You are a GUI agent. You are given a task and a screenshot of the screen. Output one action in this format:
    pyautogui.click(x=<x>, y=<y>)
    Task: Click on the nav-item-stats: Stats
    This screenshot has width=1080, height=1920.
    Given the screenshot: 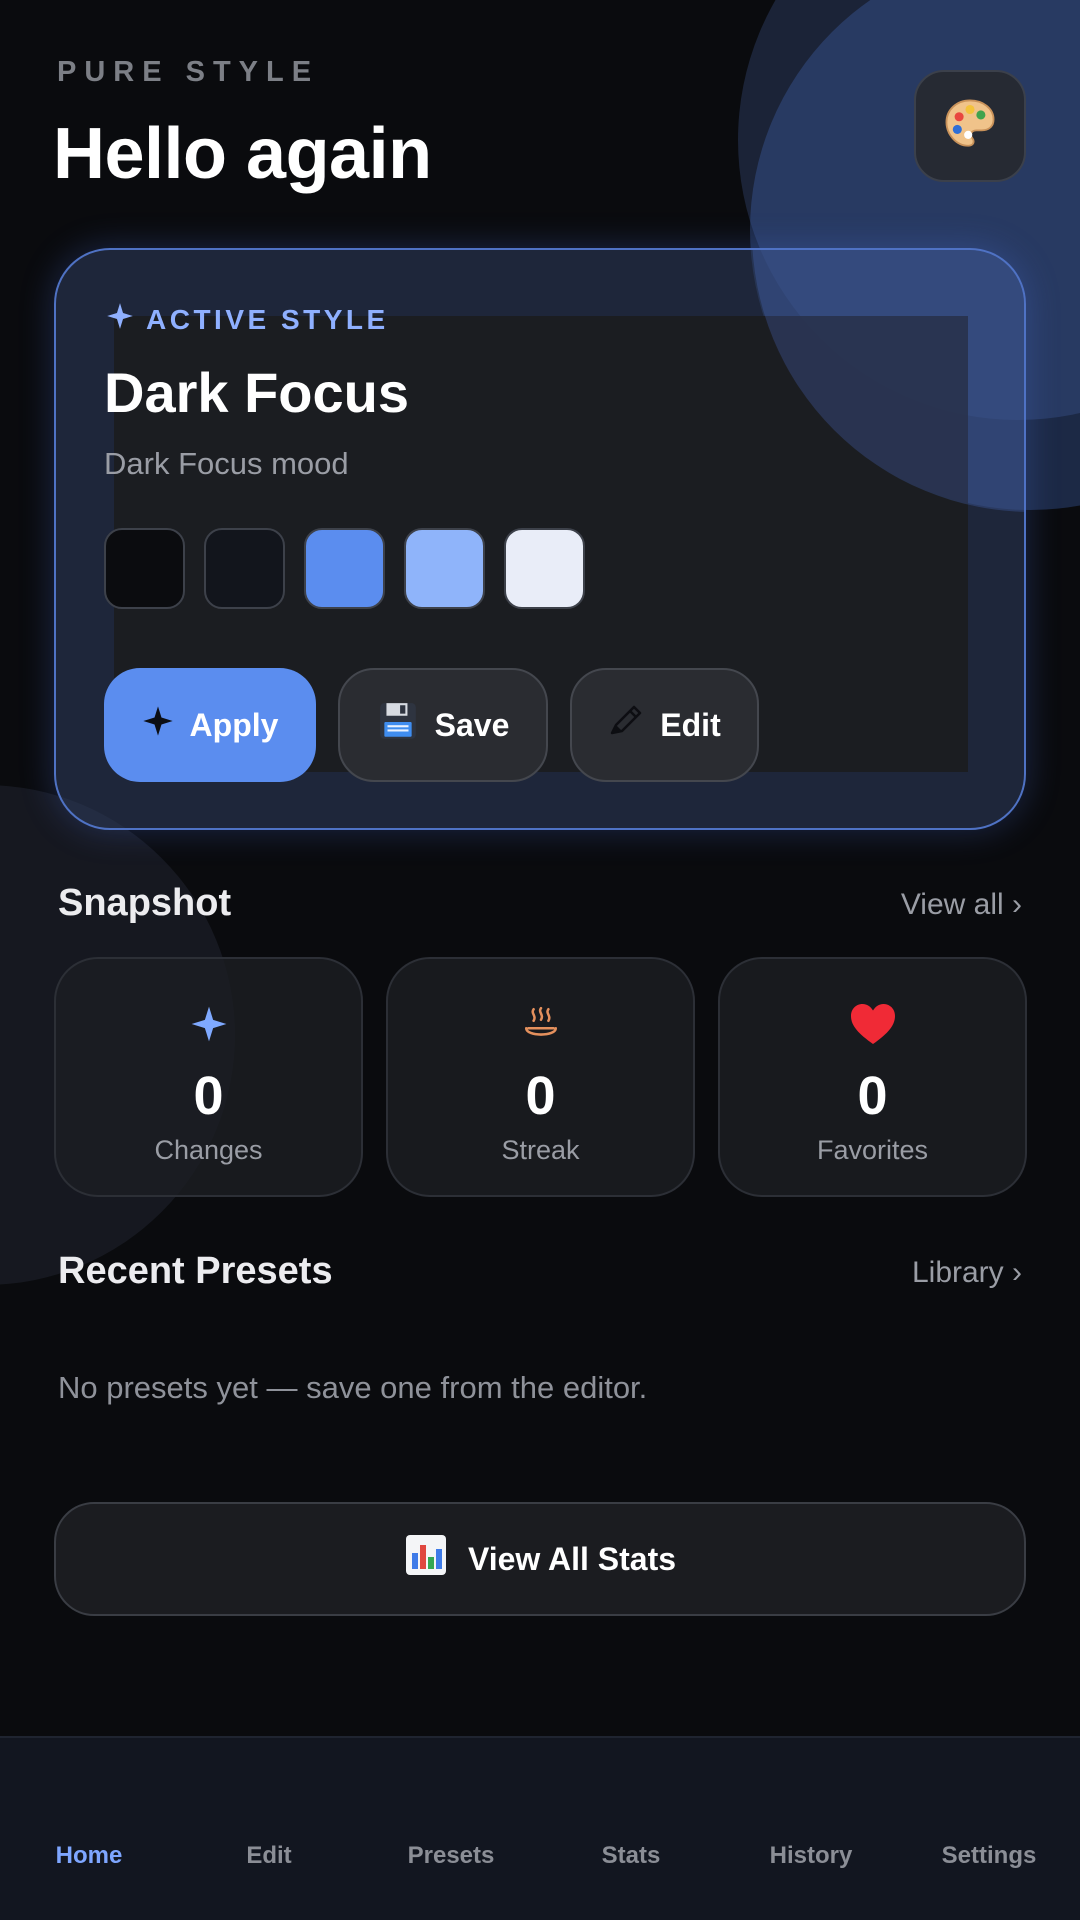 What is the action you would take?
    pyautogui.click(x=631, y=1856)
    